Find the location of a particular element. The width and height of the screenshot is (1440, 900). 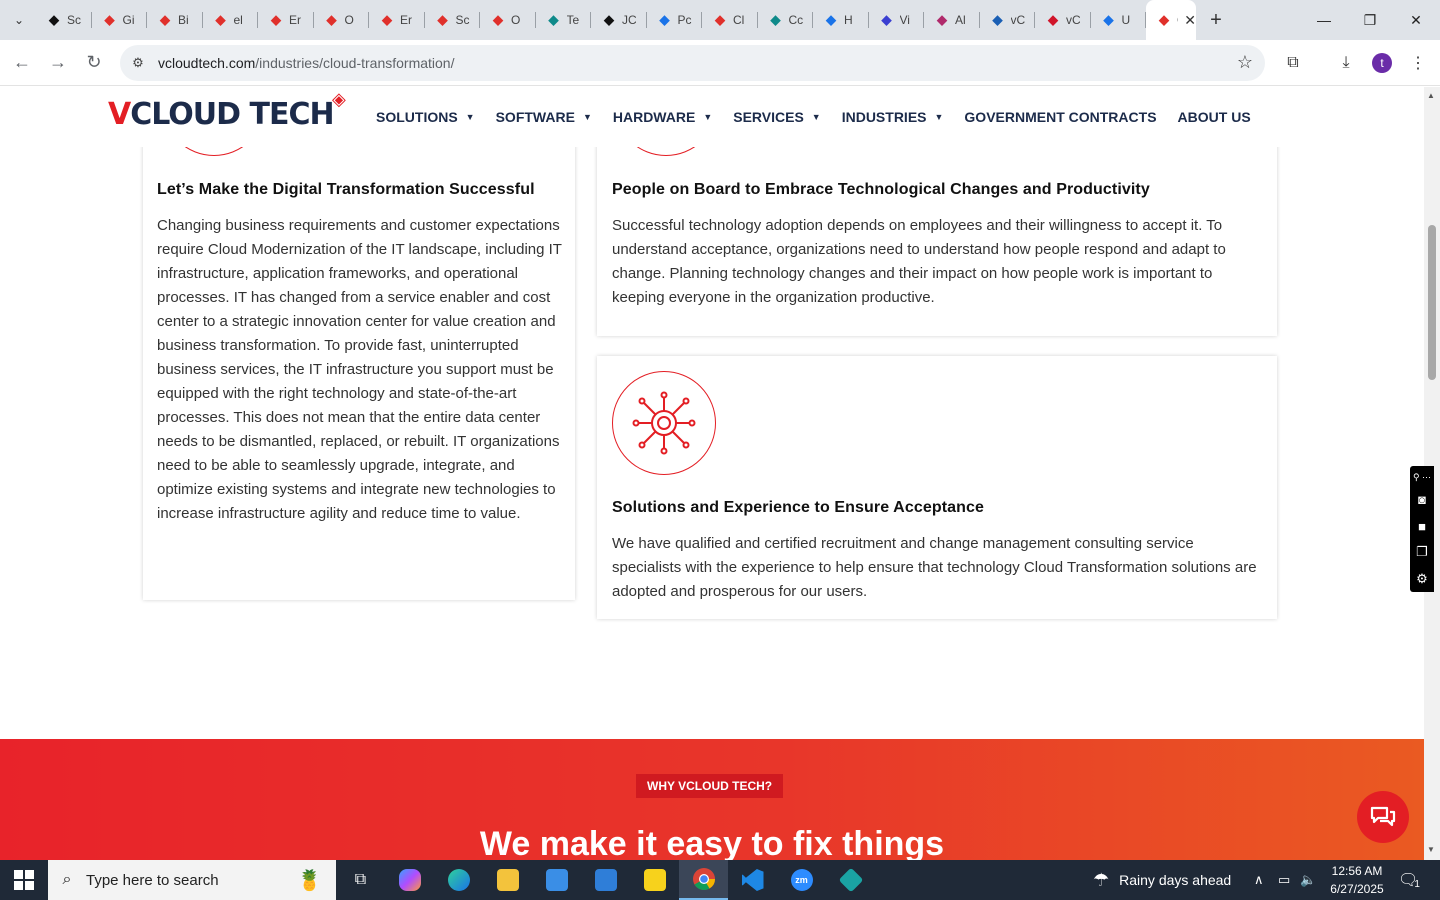

browser-tab: ◆ Gi is located at coordinates (120, 20).